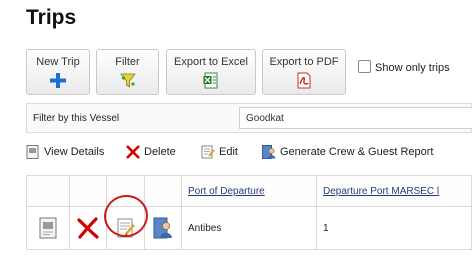  I want to click on show-only-trips-toggle: Show only trips, so click(404, 67).